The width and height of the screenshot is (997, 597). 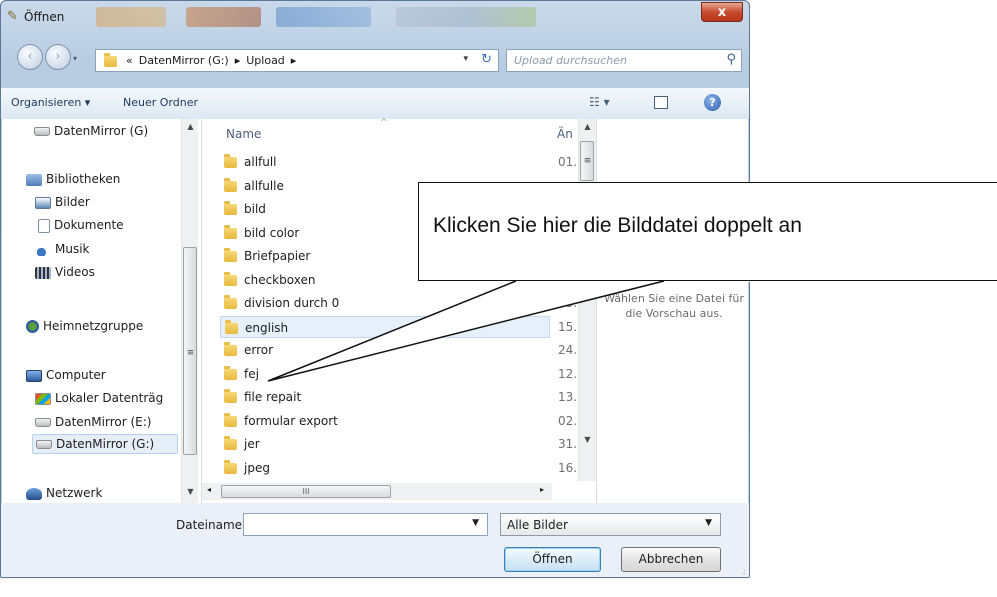 I want to click on nav-item-label: Computer, so click(x=76, y=375).